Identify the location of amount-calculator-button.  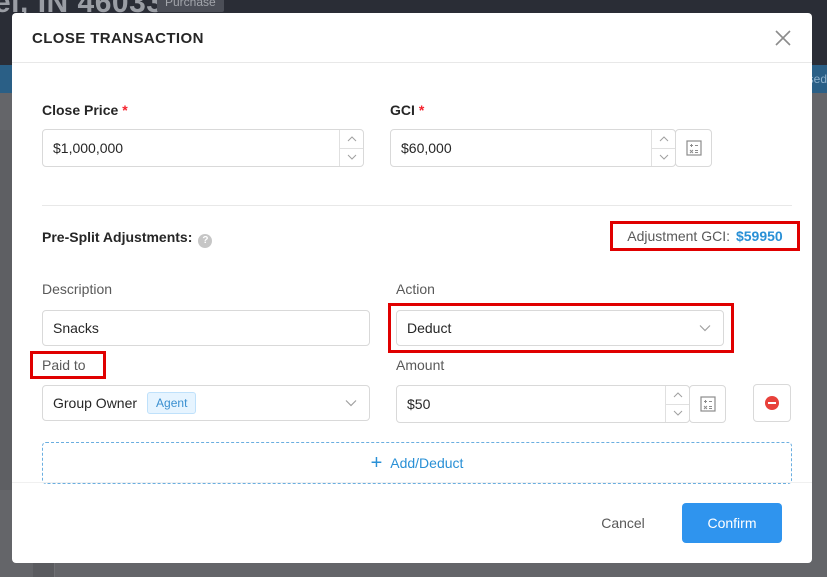
(707, 404).